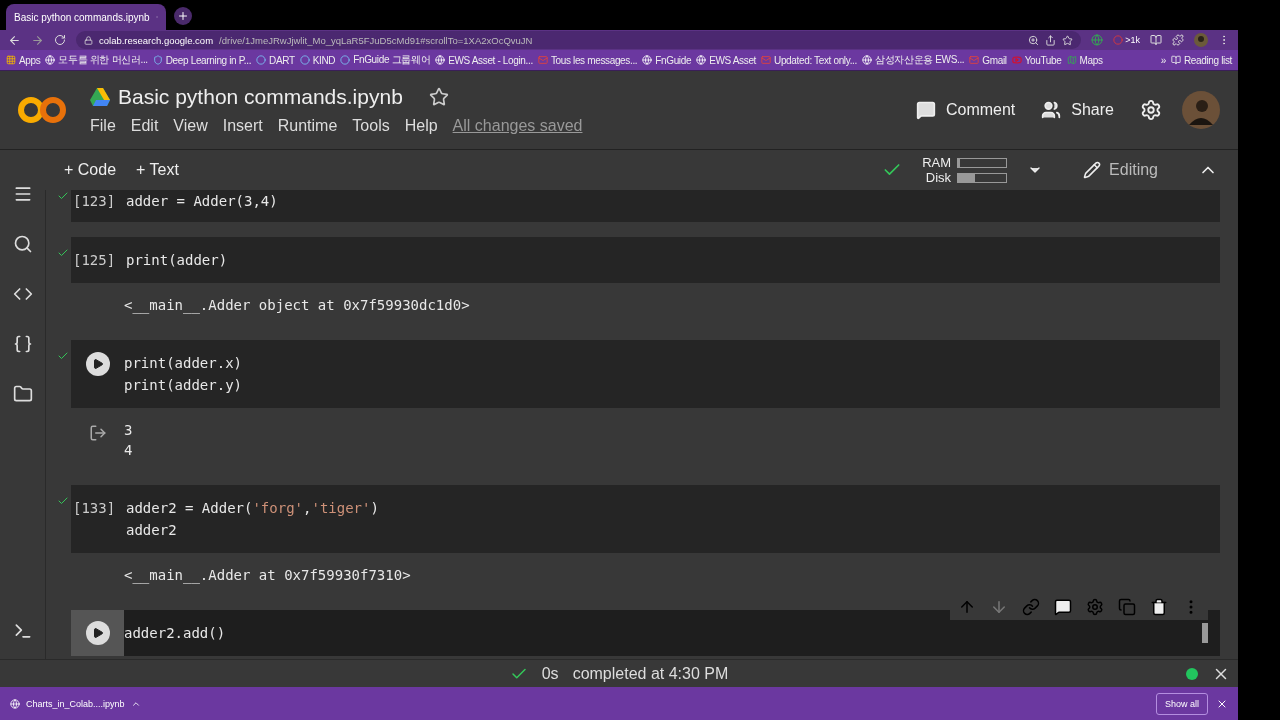  What do you see at coordinates (988, 60) in the screenshot?
I see `bookmark-link: Gmail` at bounding box center [988, 60].